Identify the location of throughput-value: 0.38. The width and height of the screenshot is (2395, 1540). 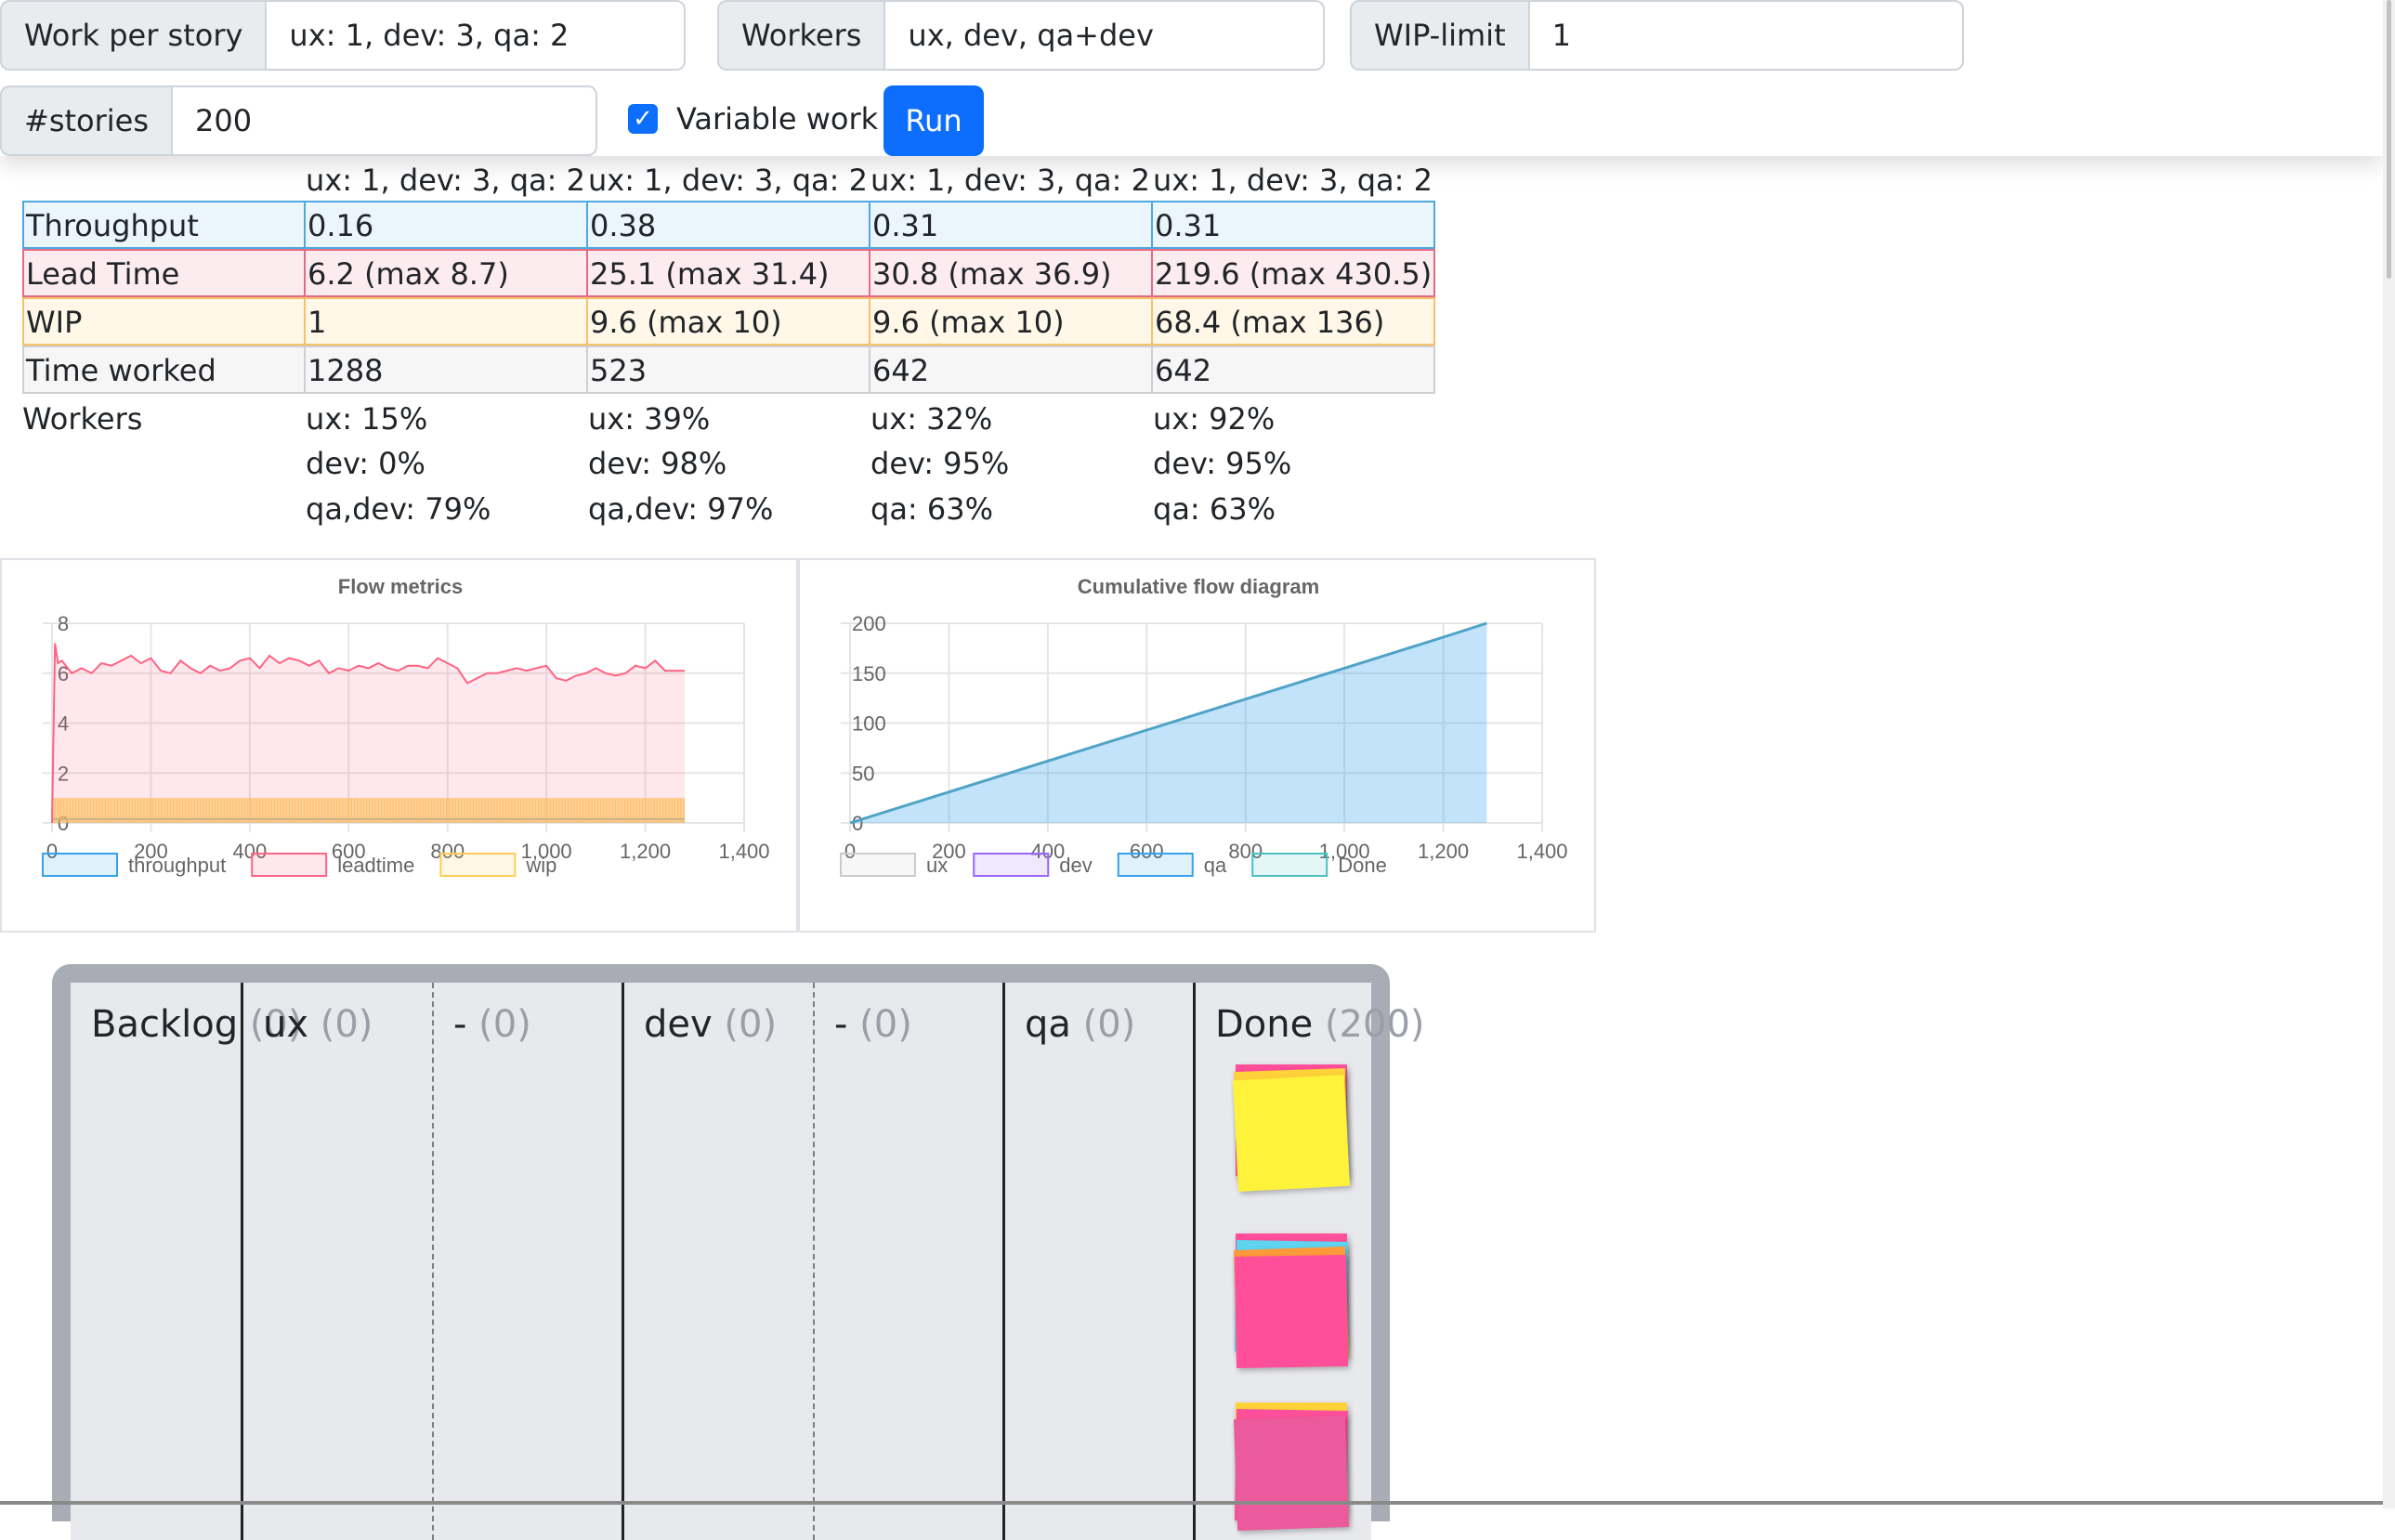
(728, 225).